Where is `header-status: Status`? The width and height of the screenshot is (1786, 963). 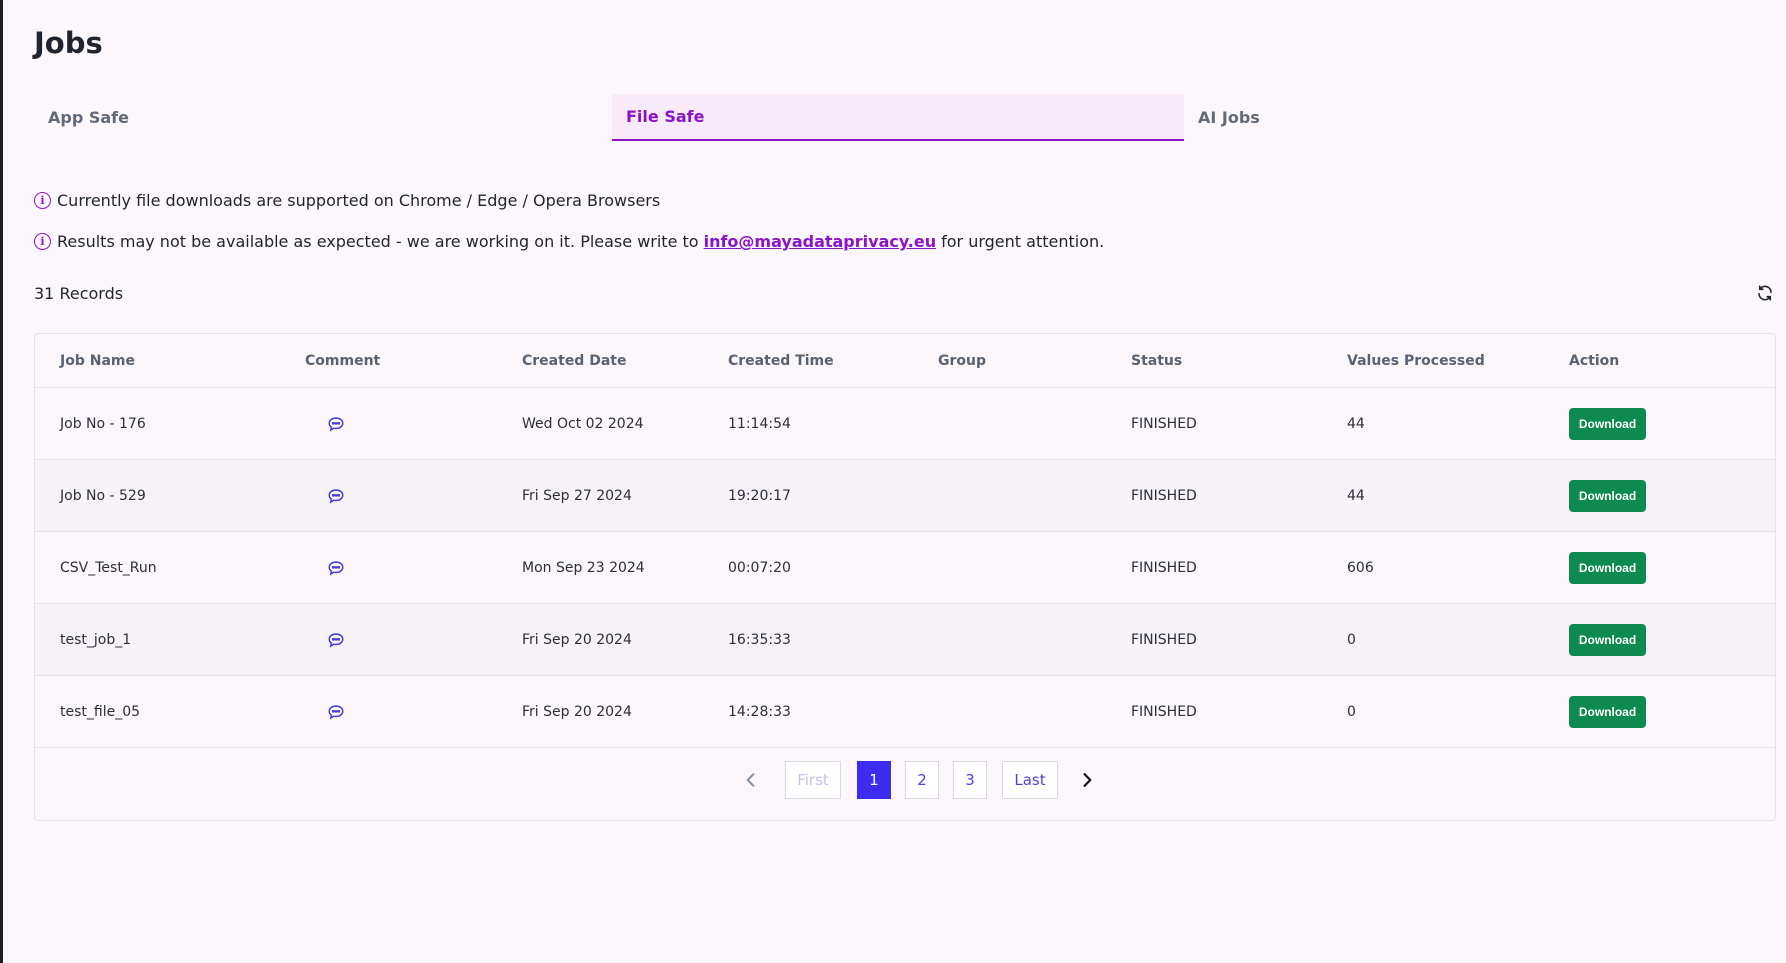 header-status: Status is located at coordinates (1157, 361).